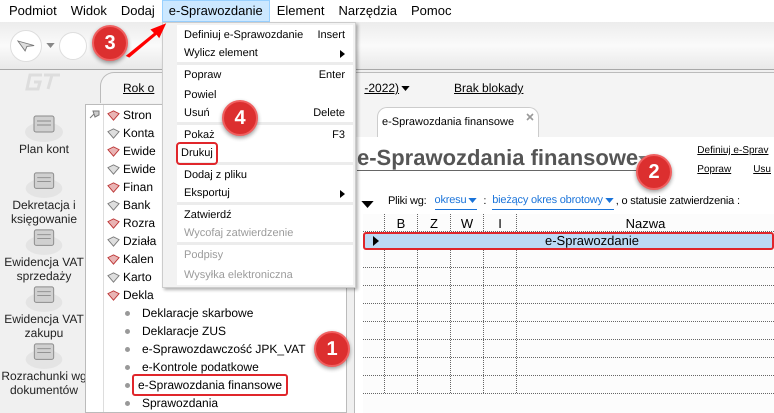 This screenshot has height=413, width=774. Describe the element at coordinates (434, 222) in the screenshot. I see `column-header: Z` at that location.